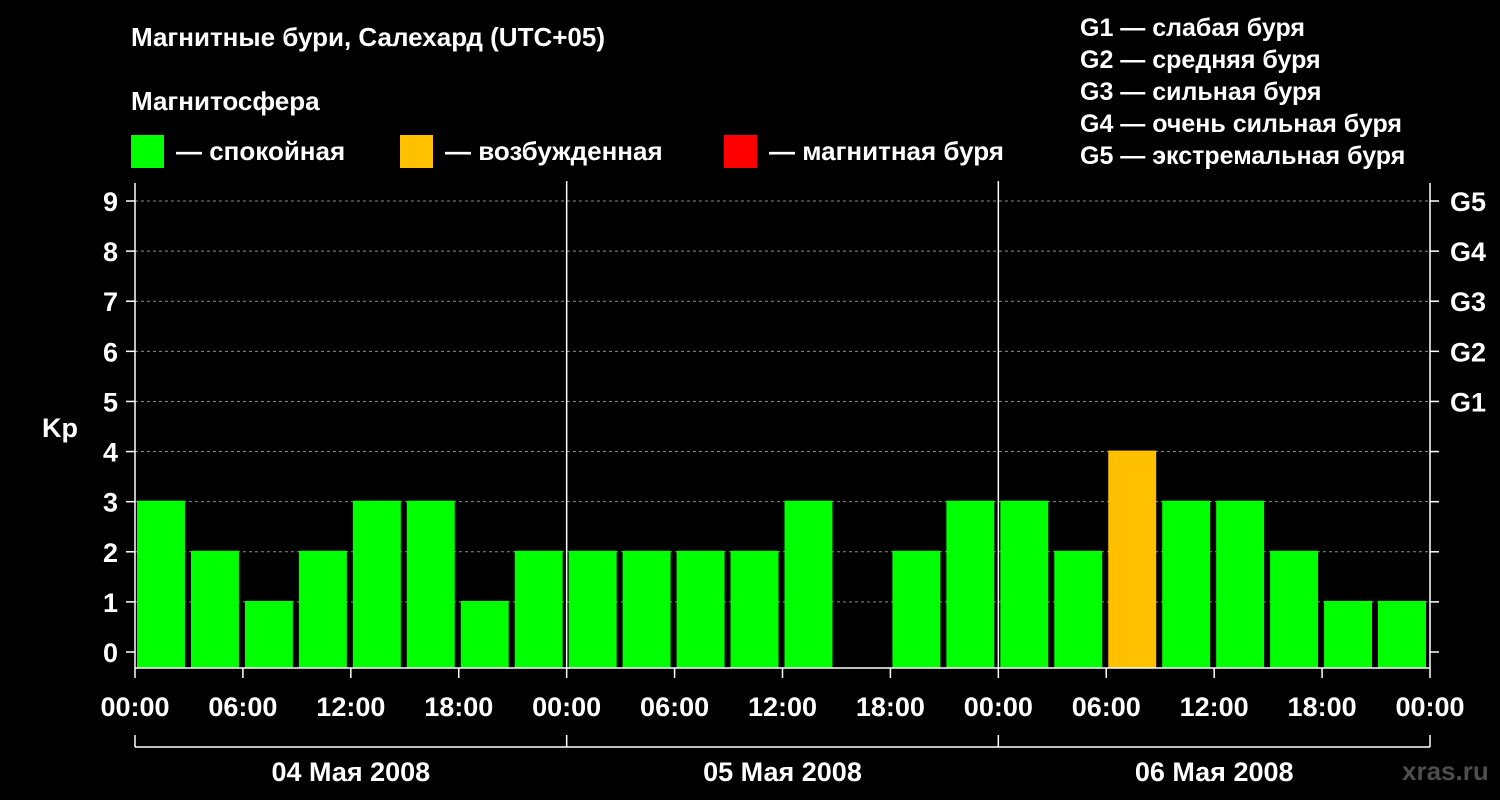 This screenshot has width=1500, height=800. What do you see at coordinates (782, 772) in the screenshot?
I see `date-label: 05 Мая 2008` at bounding box center [782, 772].